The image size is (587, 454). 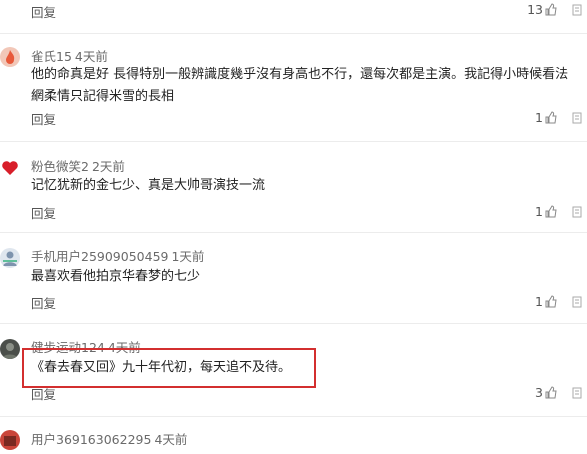 I want to click on comment-meta: 手机用户25909050459 1天前, so click(x=117, y=255).